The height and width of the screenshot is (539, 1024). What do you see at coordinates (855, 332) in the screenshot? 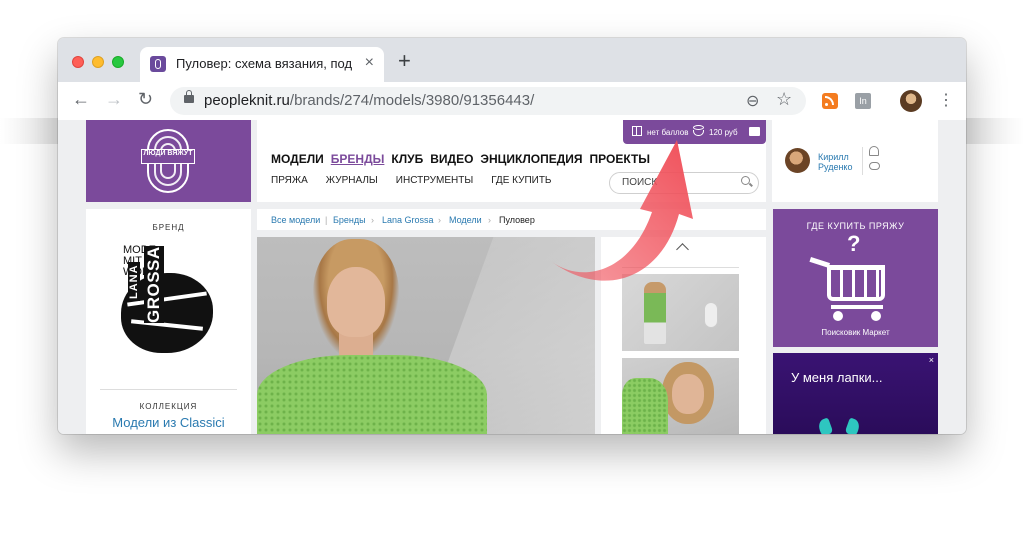
I see `buy-panel-subtitle: Поисковик Маркет` at bounding box center [855, 332].